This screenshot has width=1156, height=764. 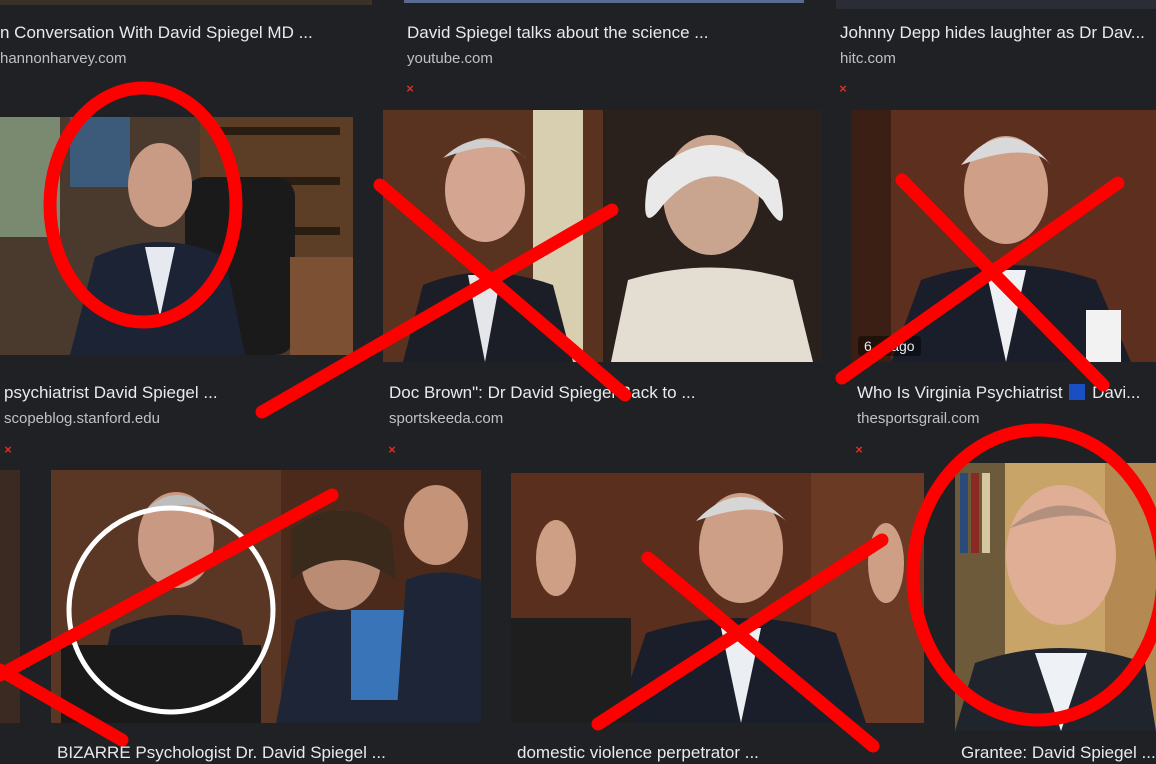 I want to click on result-source-3: hitc.com, so click(x=990, y=59).